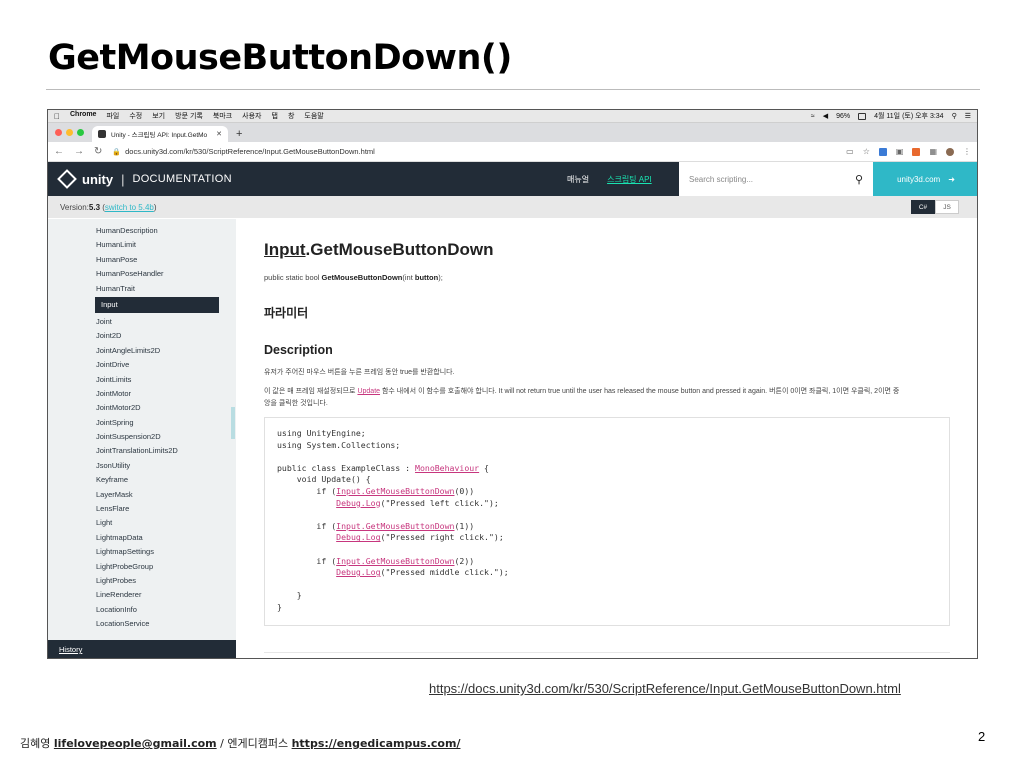 The image size is (1024, 768). Describe the element at coordinates (222, 116) in the screenshot. I see `menu-item-bookmarks: 북마크` at that location.